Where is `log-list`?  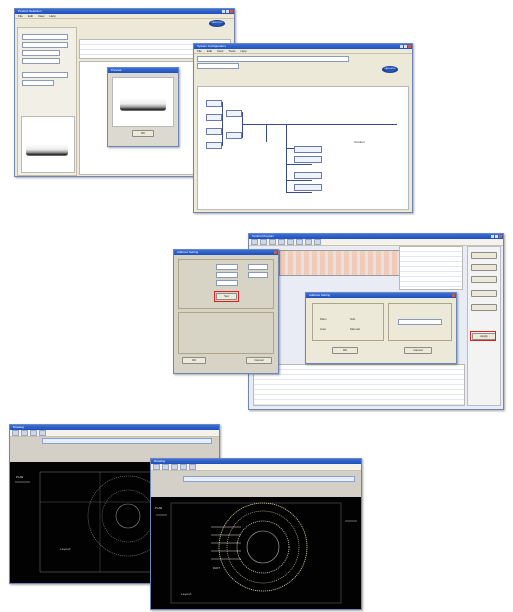
log-list is located at coordinates (359, 385).